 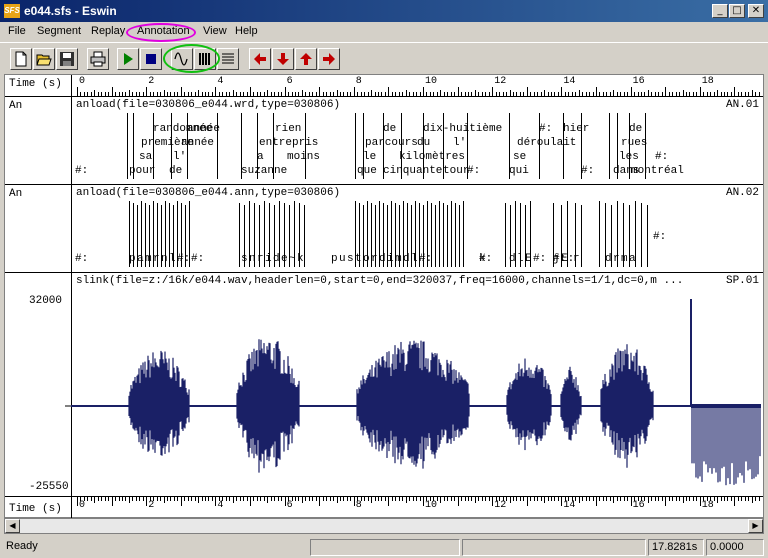 What do you see at coordinates (59, 31) in the screenshot?
I see `menu-segment: Segment` at bounding box center [59, 31].